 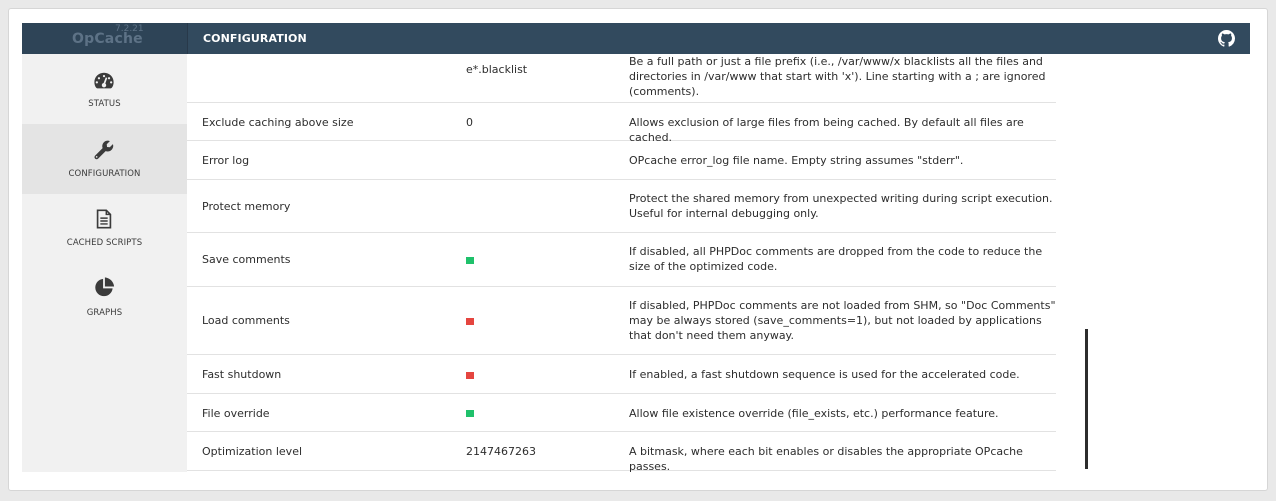 I want to click on config-value: 0, so click(x=469, y=122).